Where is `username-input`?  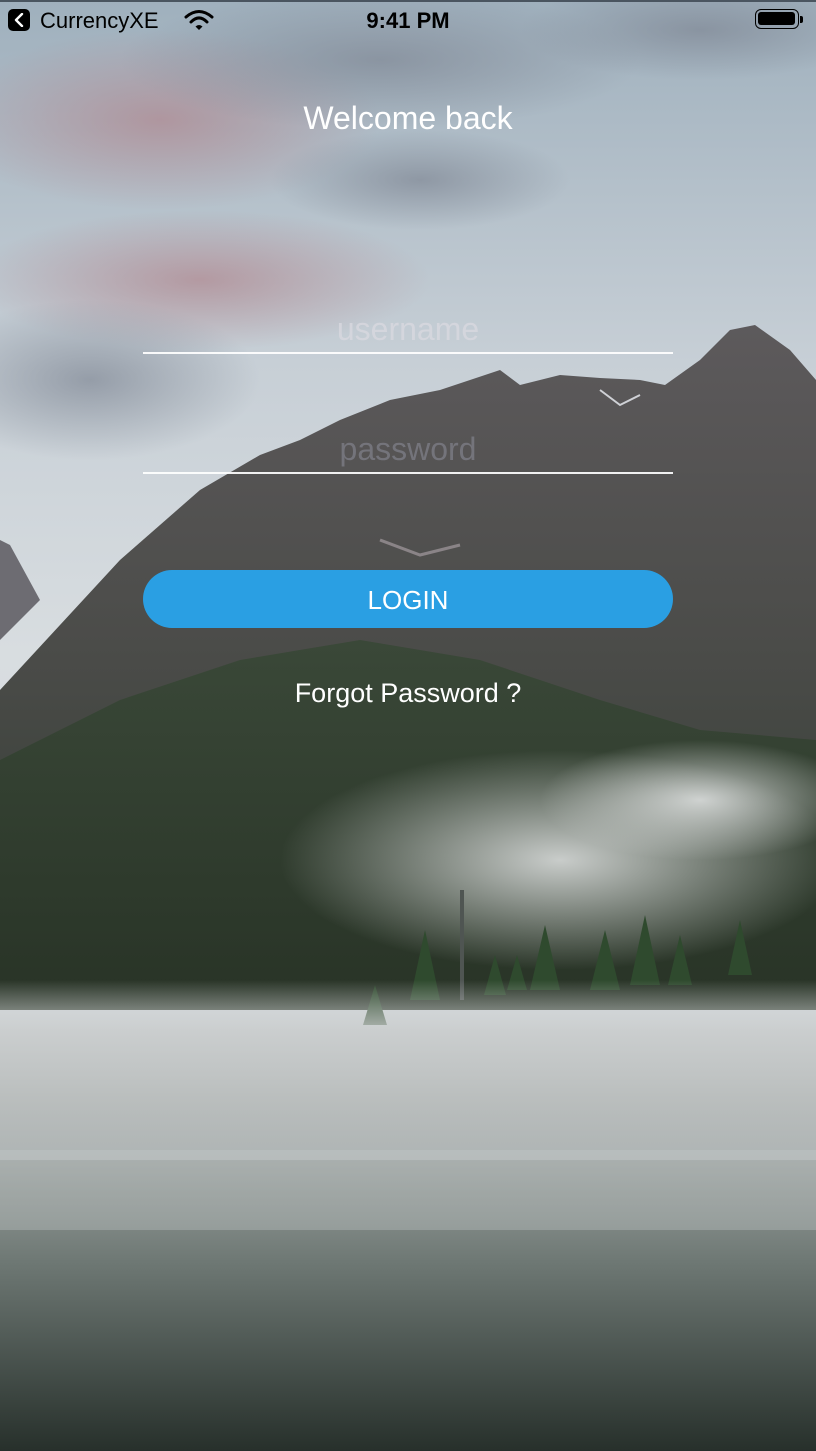 username-input is located at coordinates (408, 326).